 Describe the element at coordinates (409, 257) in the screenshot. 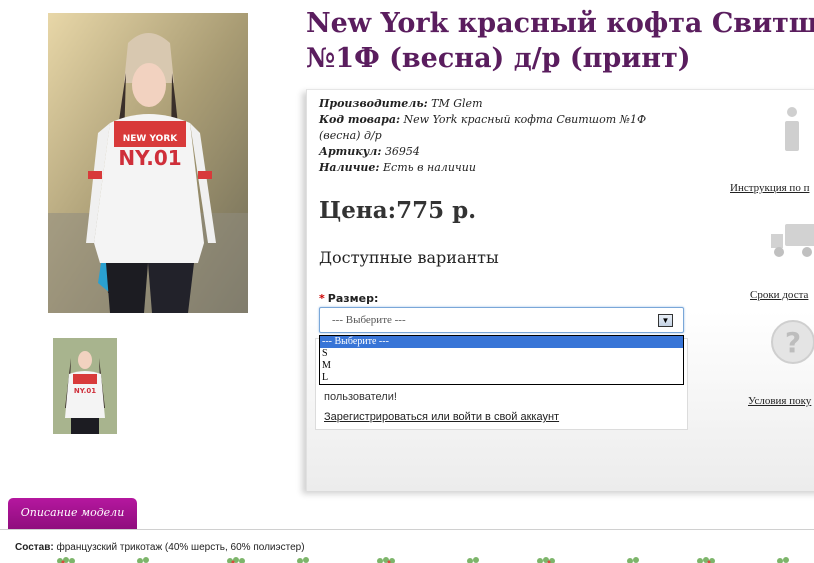

I see `variants-heading: Доступные варианты` at that location.